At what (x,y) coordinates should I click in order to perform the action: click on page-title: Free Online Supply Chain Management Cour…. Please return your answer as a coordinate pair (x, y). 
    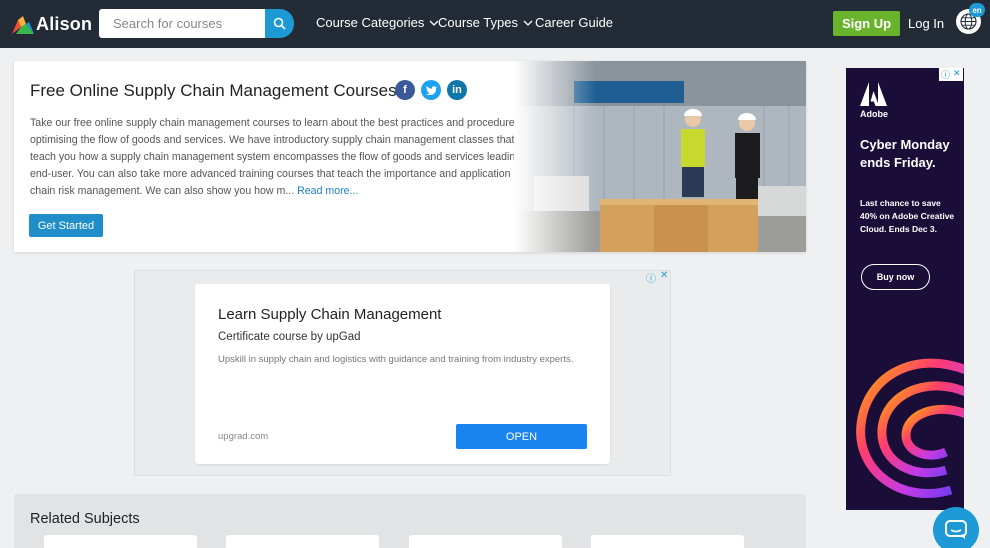
    Looking at the image, I should click on (213, 90).